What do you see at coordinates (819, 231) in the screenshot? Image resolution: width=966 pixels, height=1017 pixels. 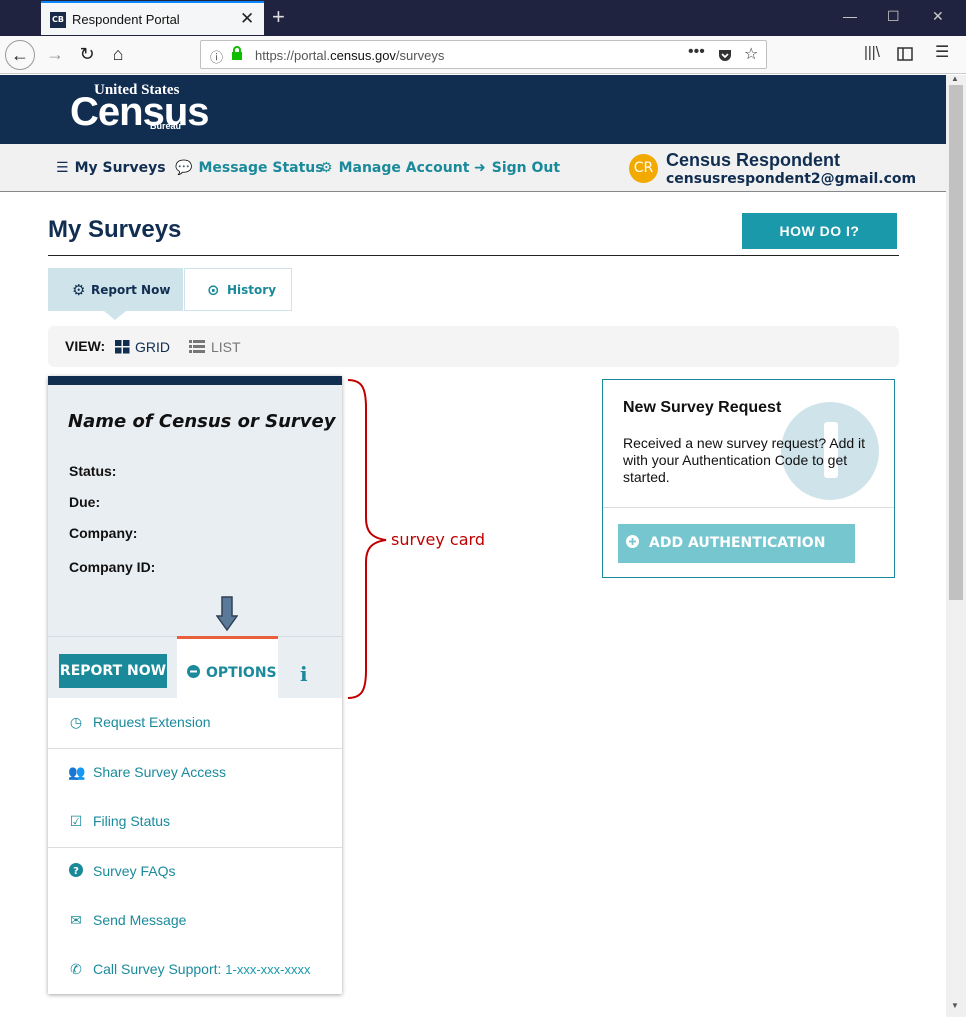 I see `how-do-i-button: HOW DO I?` at bounding box center [819, 231].